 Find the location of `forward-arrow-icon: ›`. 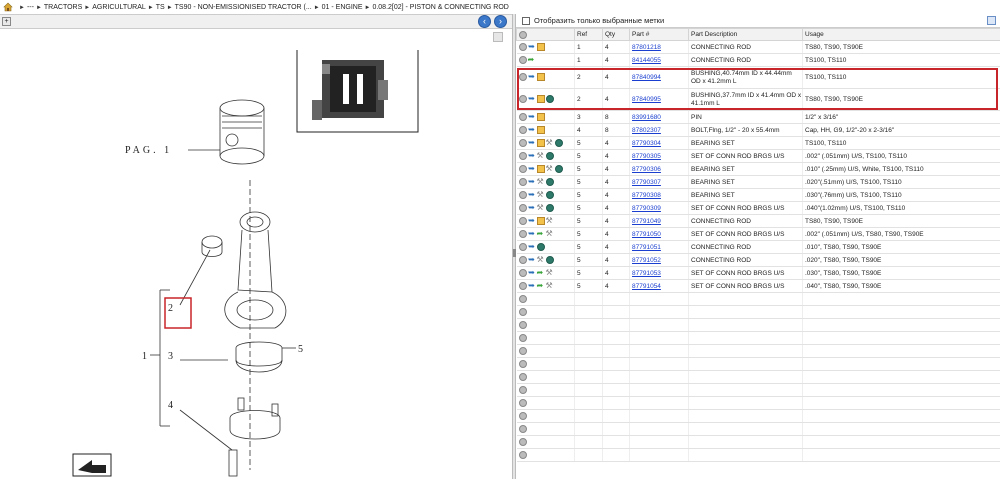

forward-arrow-icon: › is located at coordinates (500, 21).